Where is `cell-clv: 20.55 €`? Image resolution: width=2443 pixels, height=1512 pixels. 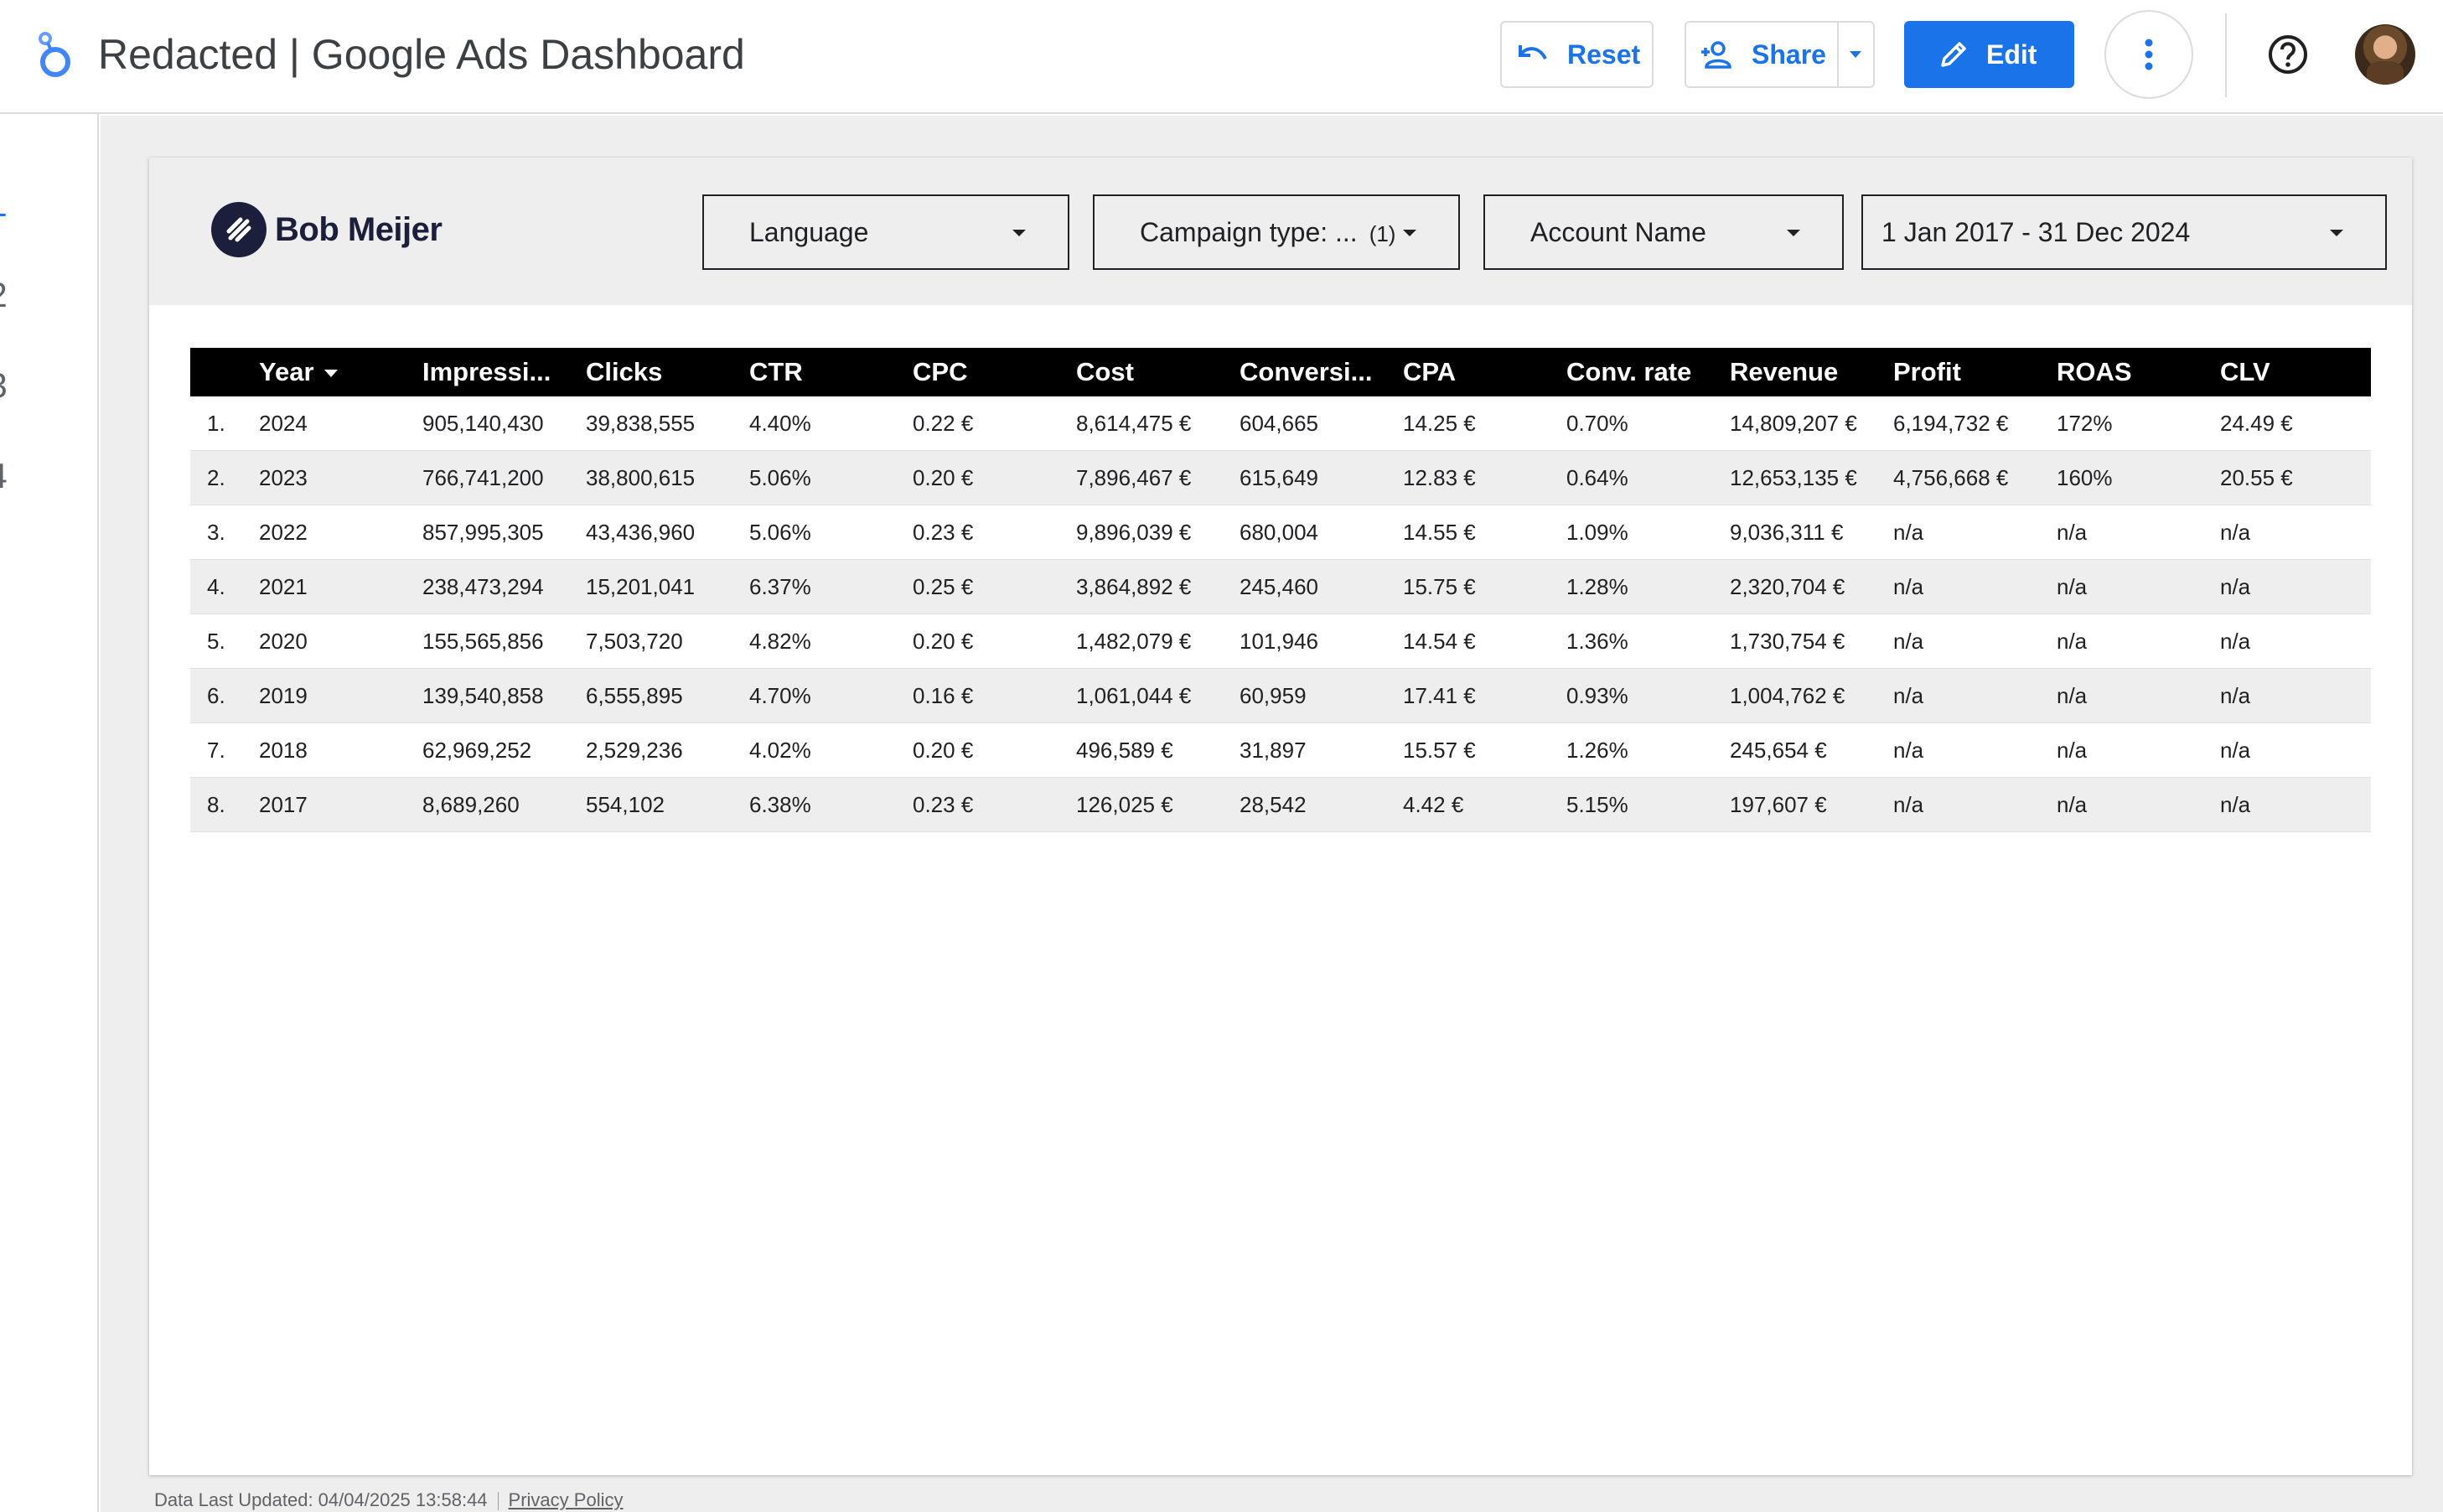 cell-clv: 20.55 € is located at coordinates (2256, 477).